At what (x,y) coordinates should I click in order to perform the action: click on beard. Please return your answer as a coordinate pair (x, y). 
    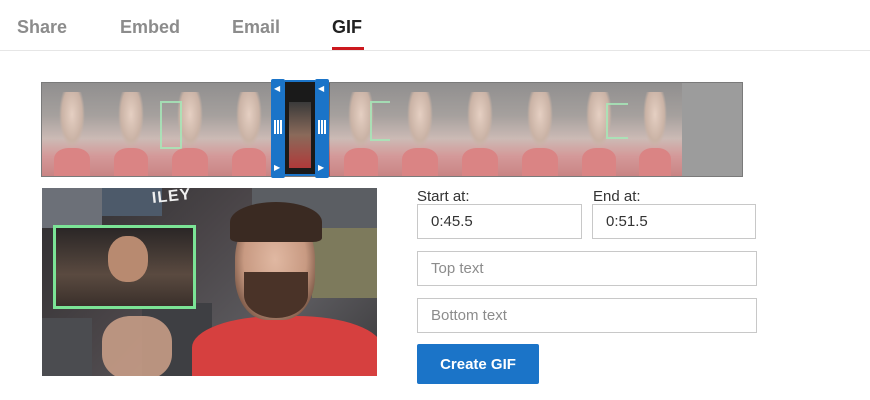
    Looking at the image, I should click on (276, 295).